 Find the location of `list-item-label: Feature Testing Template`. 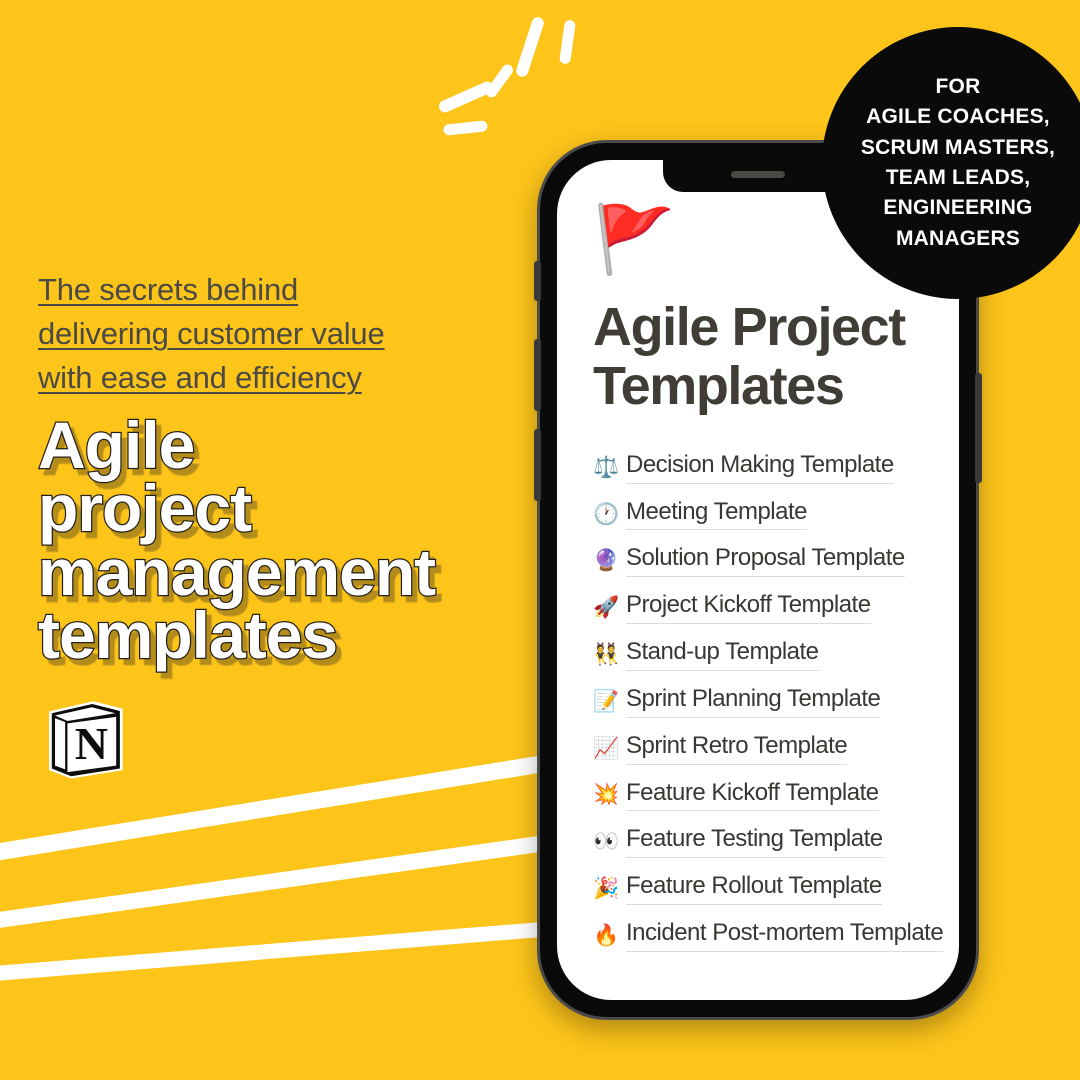

list-item-label: Feature Testing Template is located at coordinates (754, 842).